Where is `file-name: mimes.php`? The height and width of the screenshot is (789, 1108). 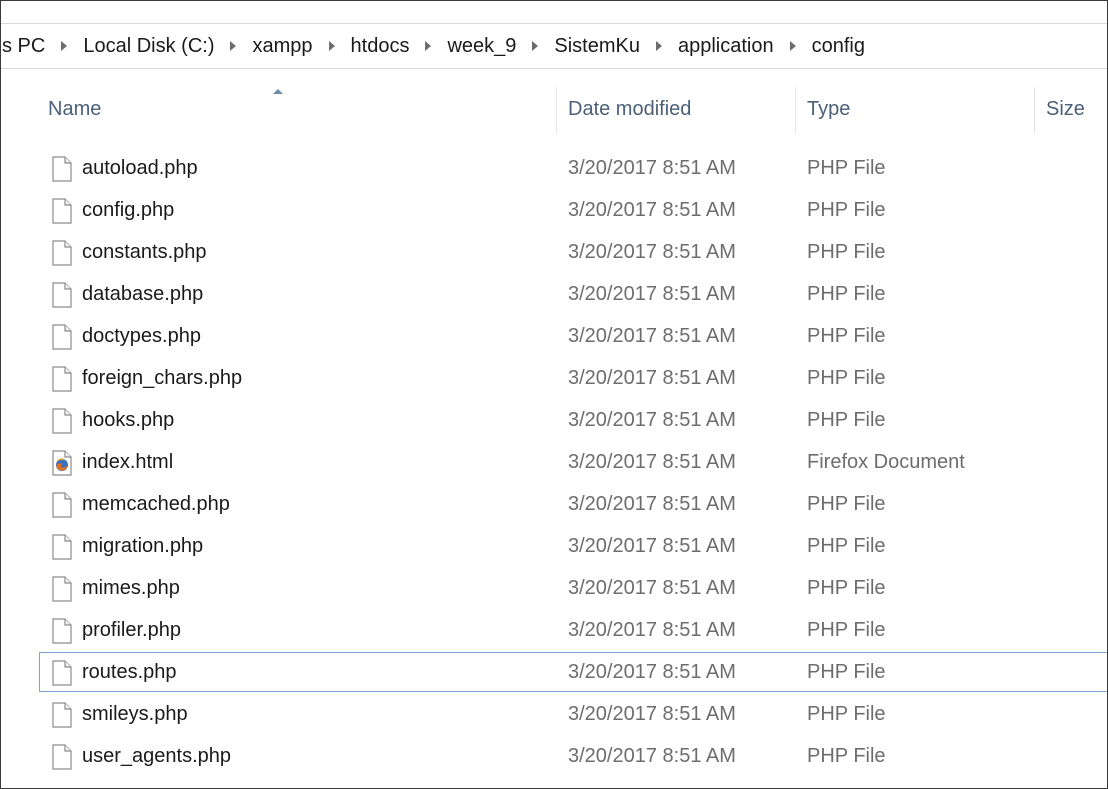
file-name: mimes.php is located at coordinates (131, 588).